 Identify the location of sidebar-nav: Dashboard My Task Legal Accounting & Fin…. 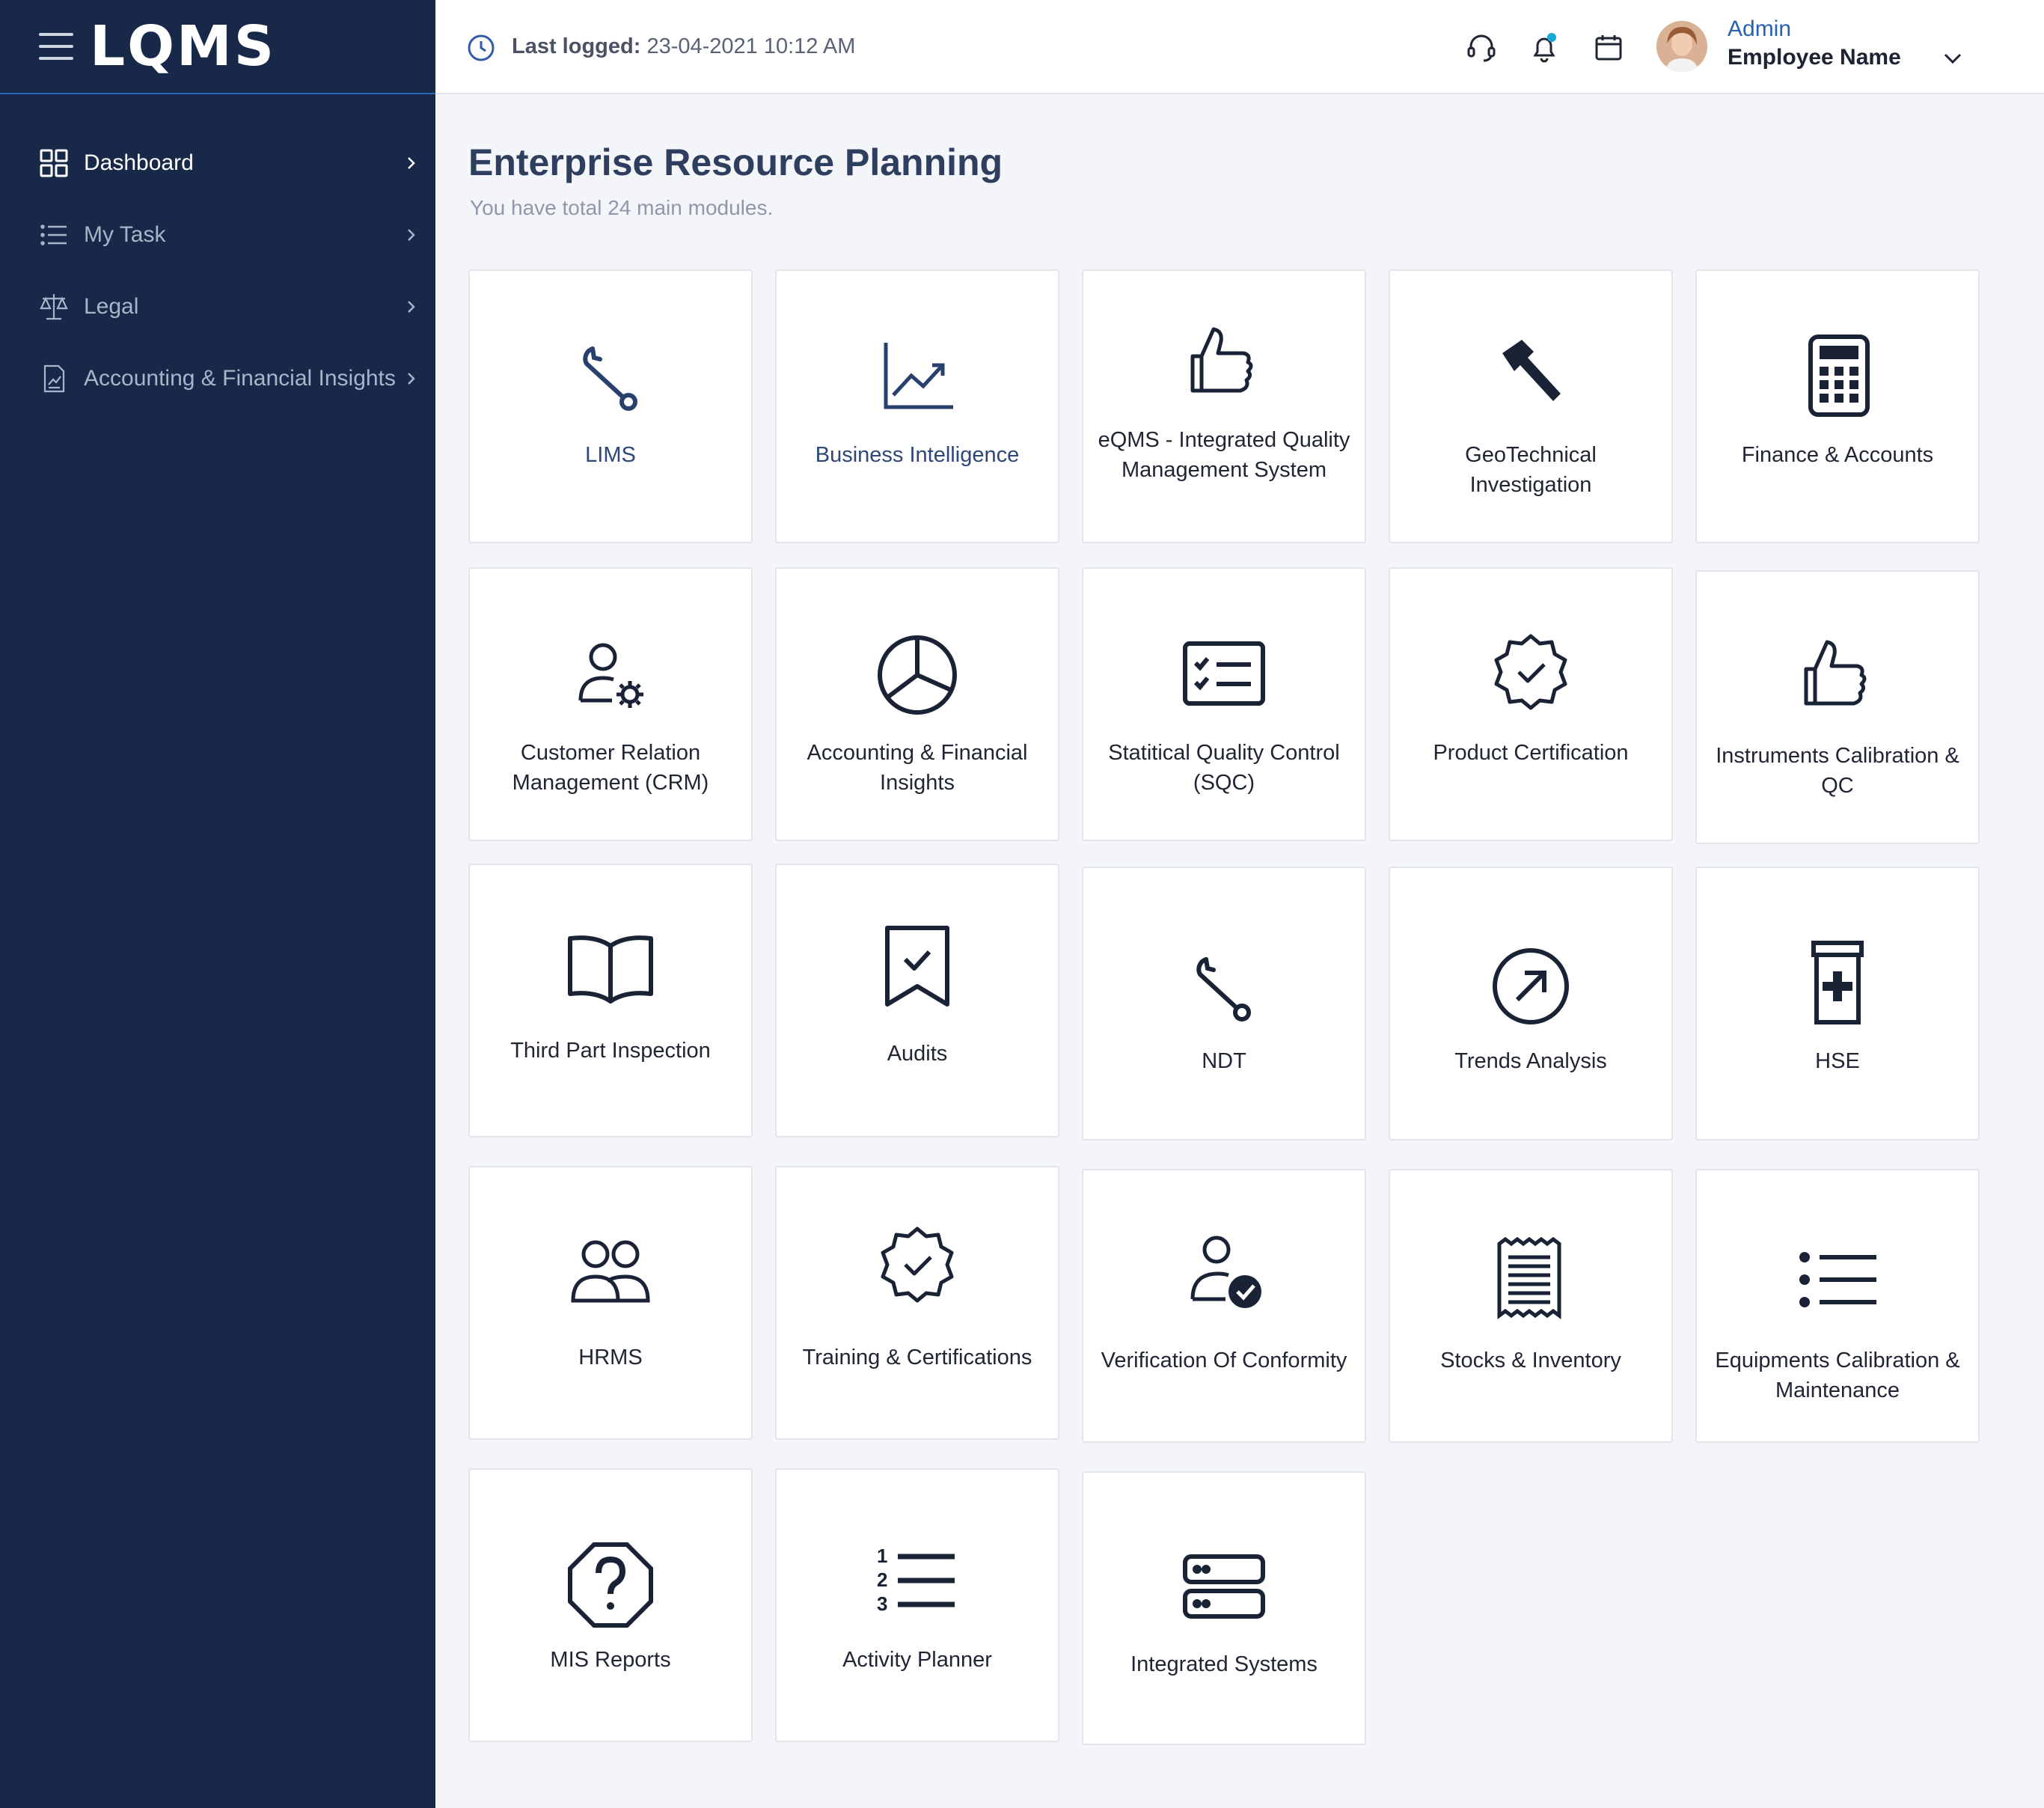
(218, 255).